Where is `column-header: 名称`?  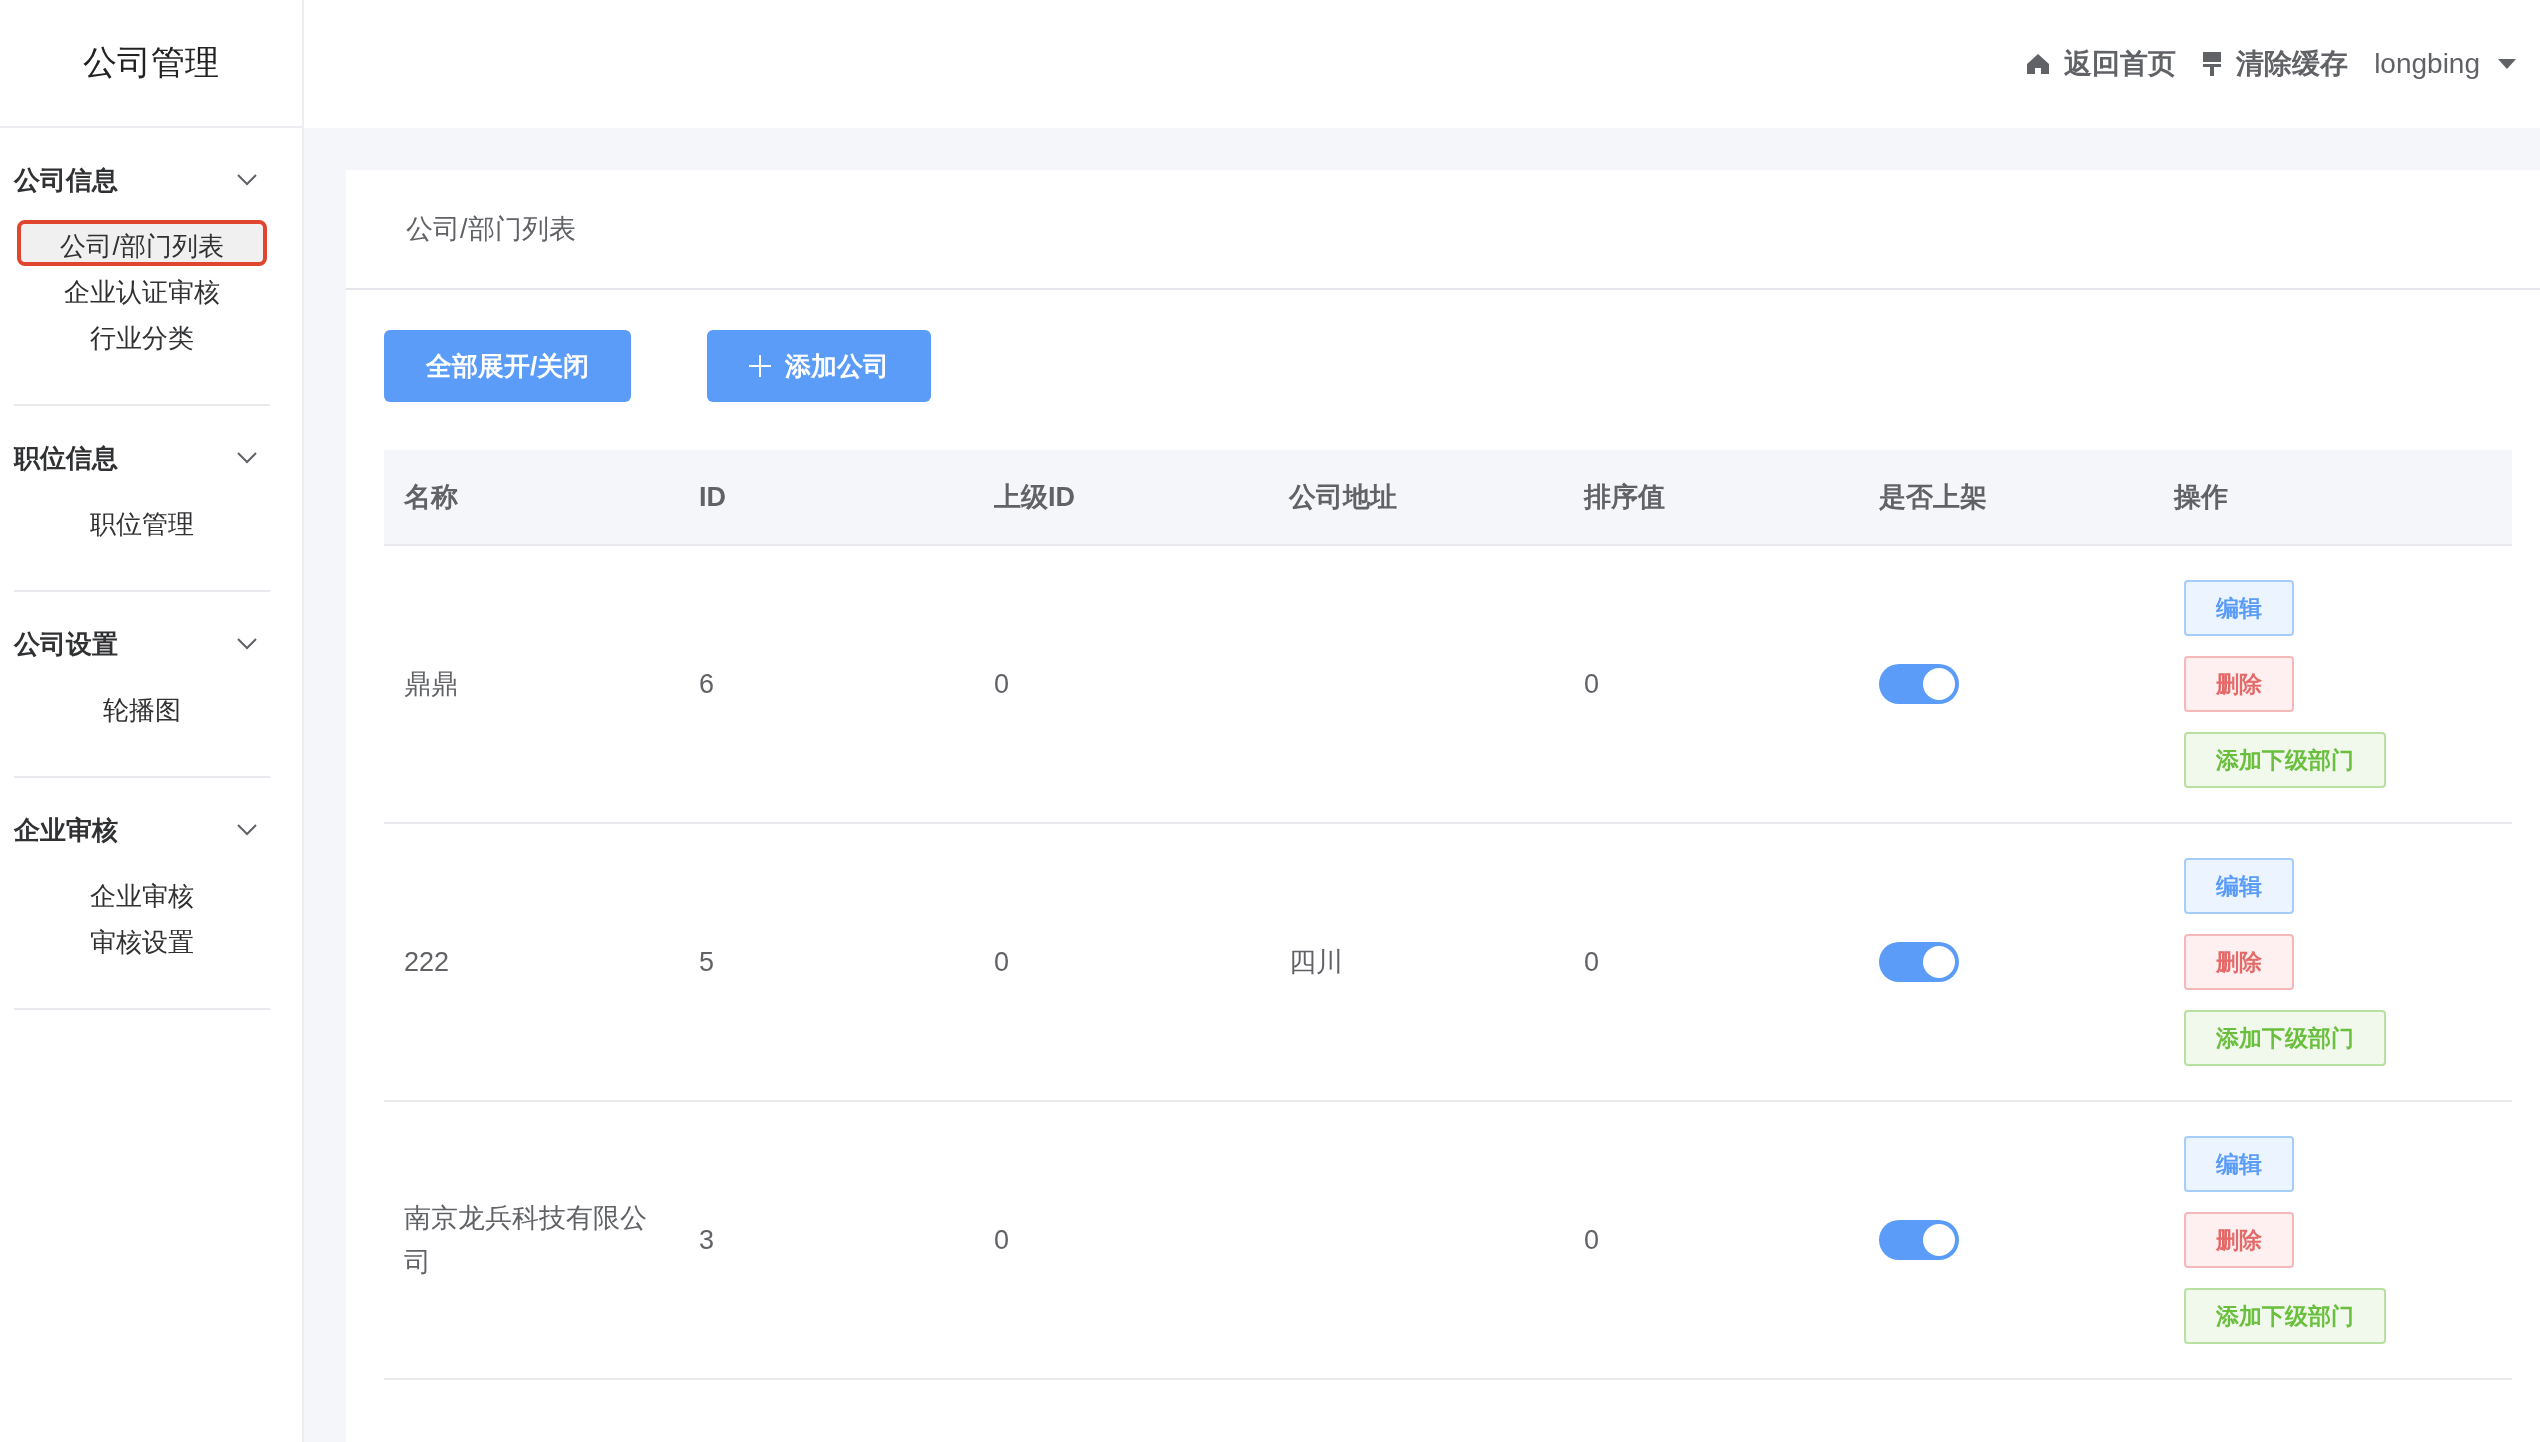 column-header: 名称 is located at coordinates (431, 497).